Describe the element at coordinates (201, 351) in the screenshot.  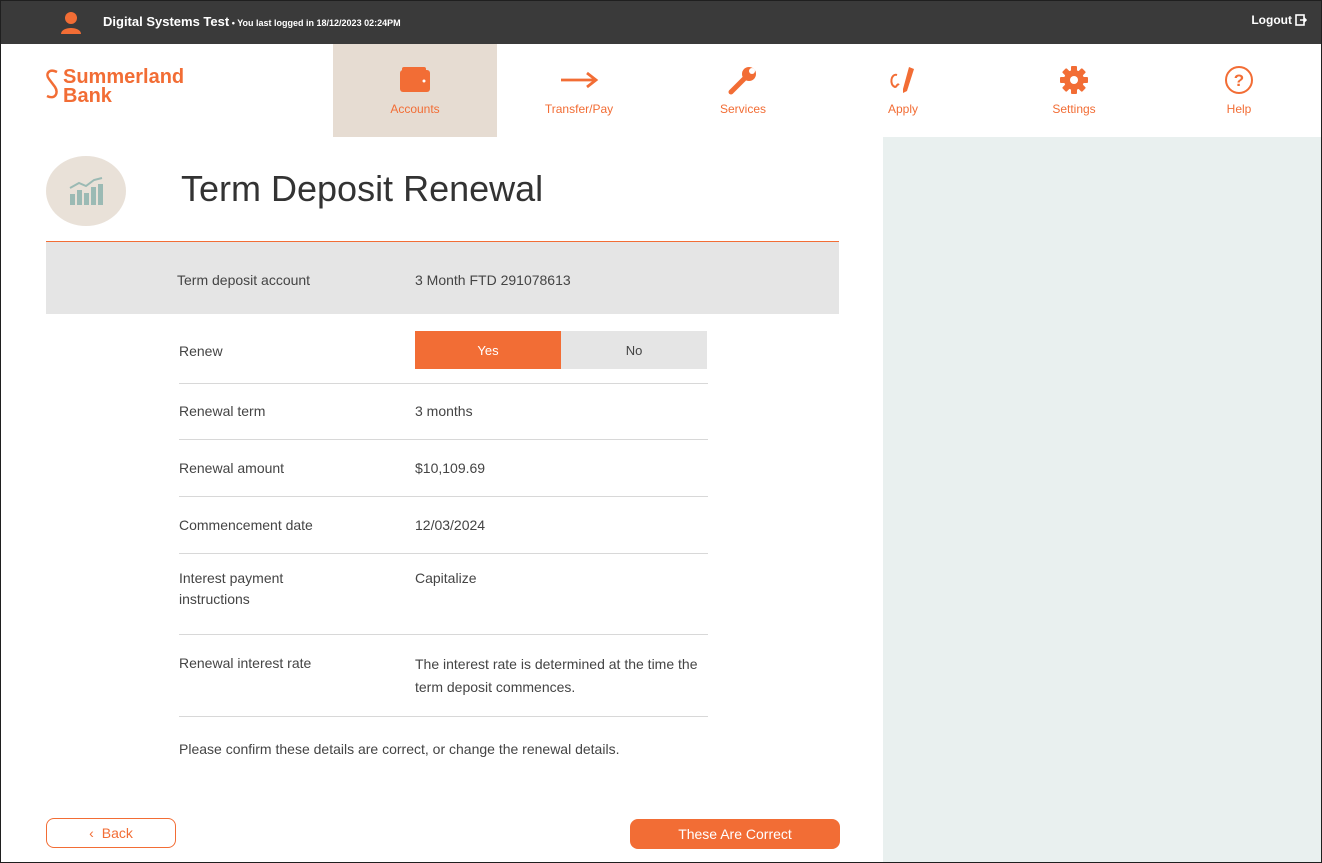
I see `renew-label: Renew` at that location.